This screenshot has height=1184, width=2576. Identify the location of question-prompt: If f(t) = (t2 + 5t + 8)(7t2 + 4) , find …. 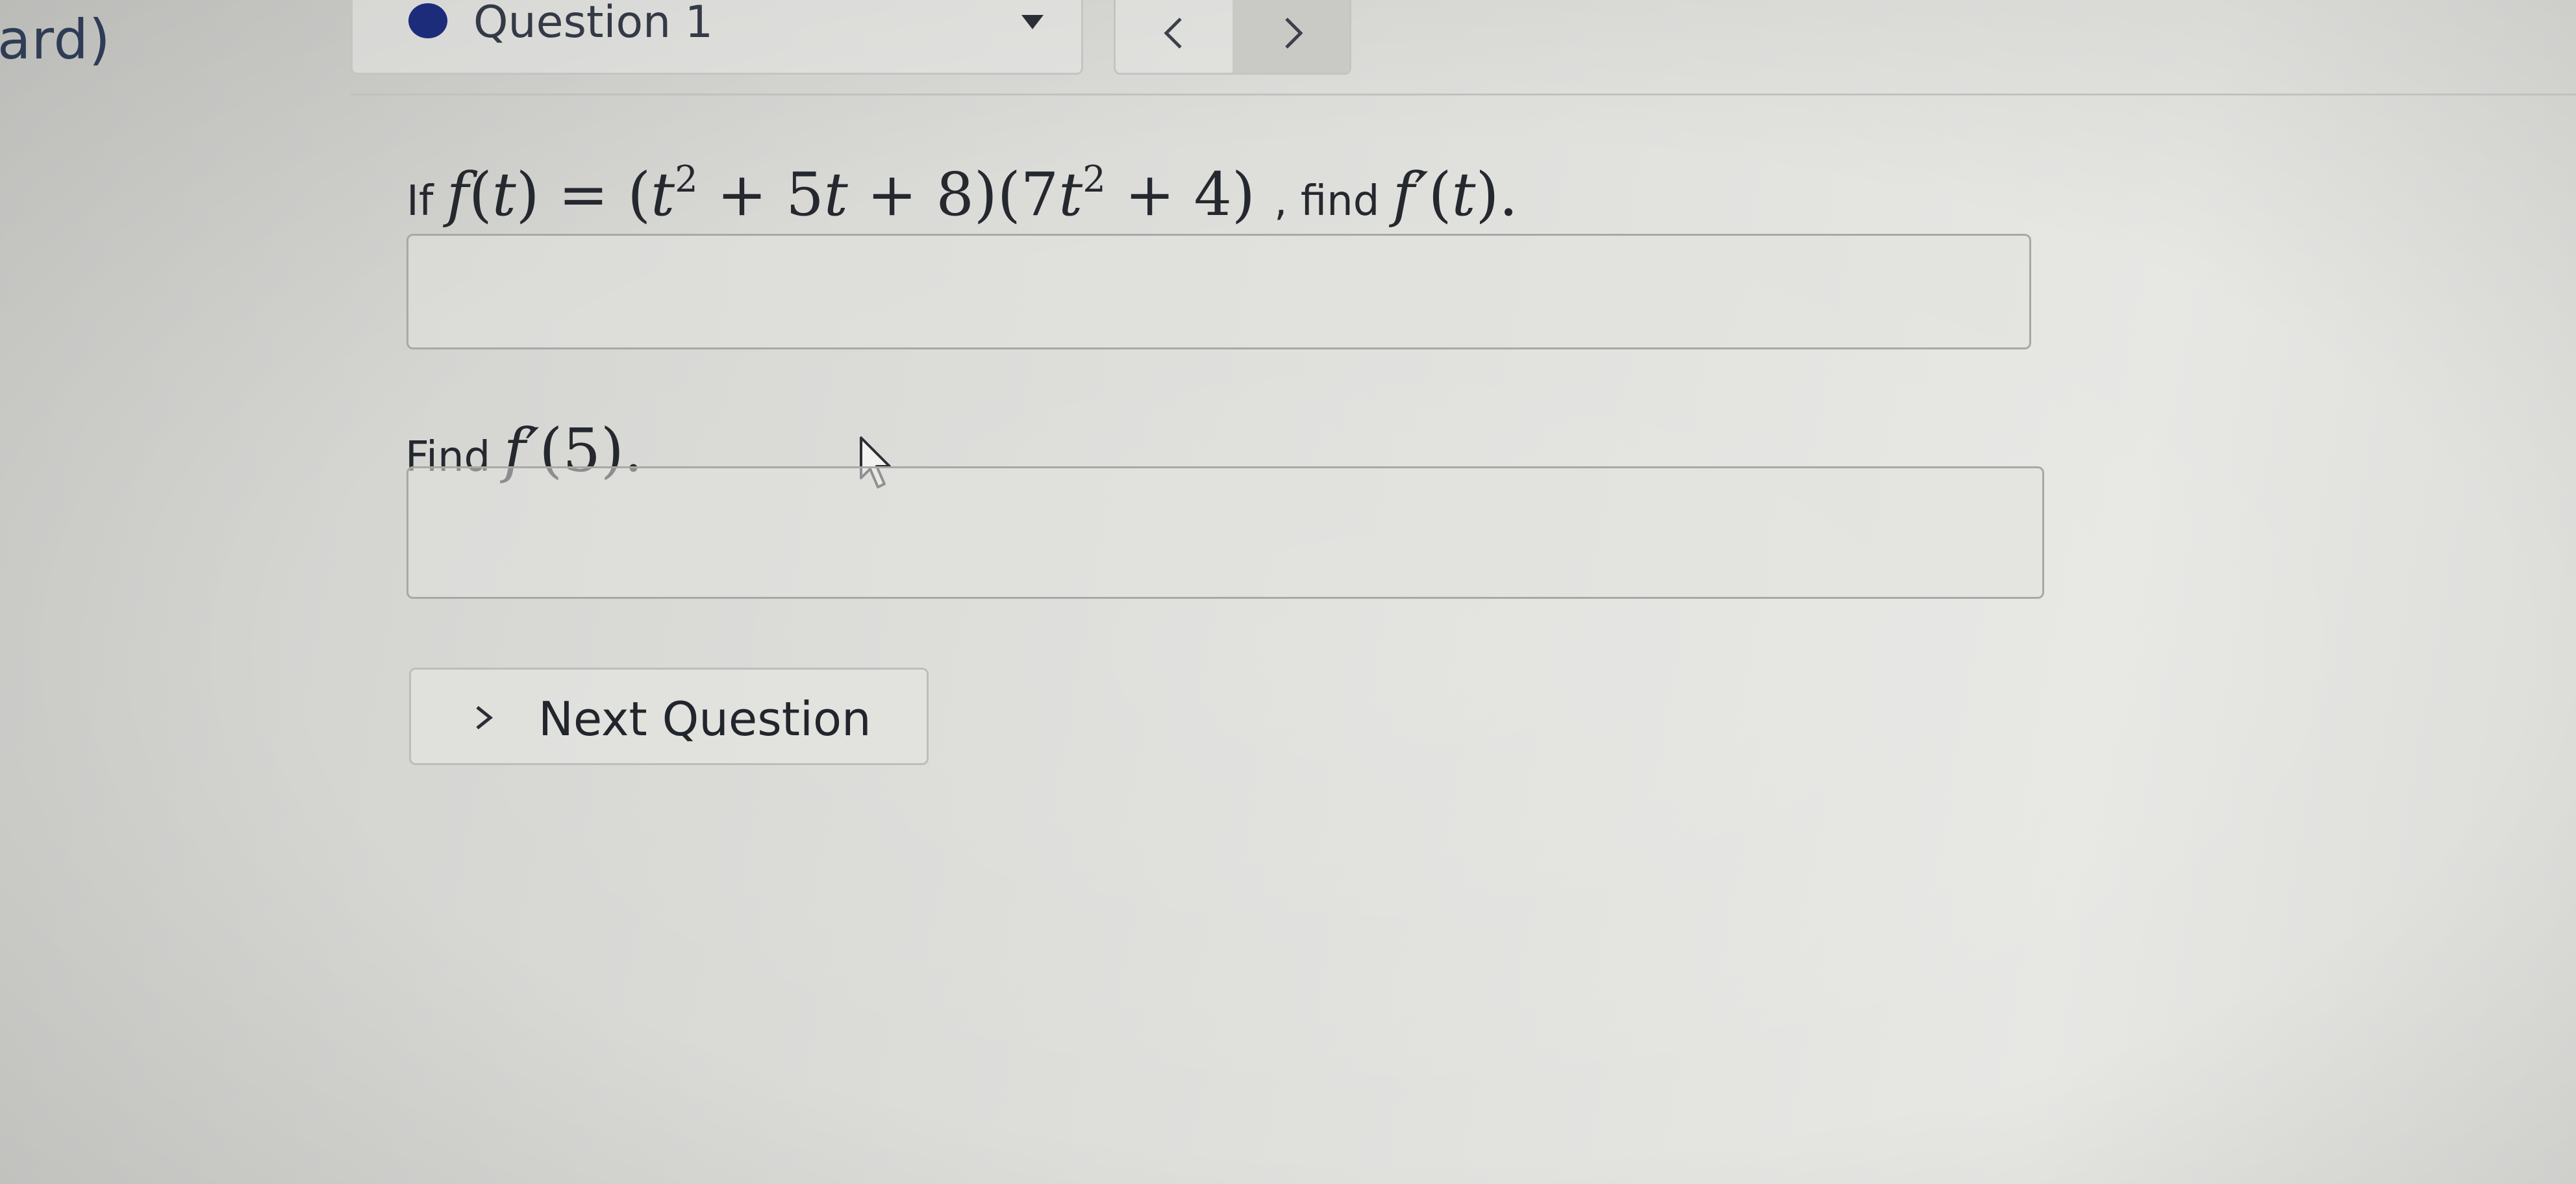
(962, 194).